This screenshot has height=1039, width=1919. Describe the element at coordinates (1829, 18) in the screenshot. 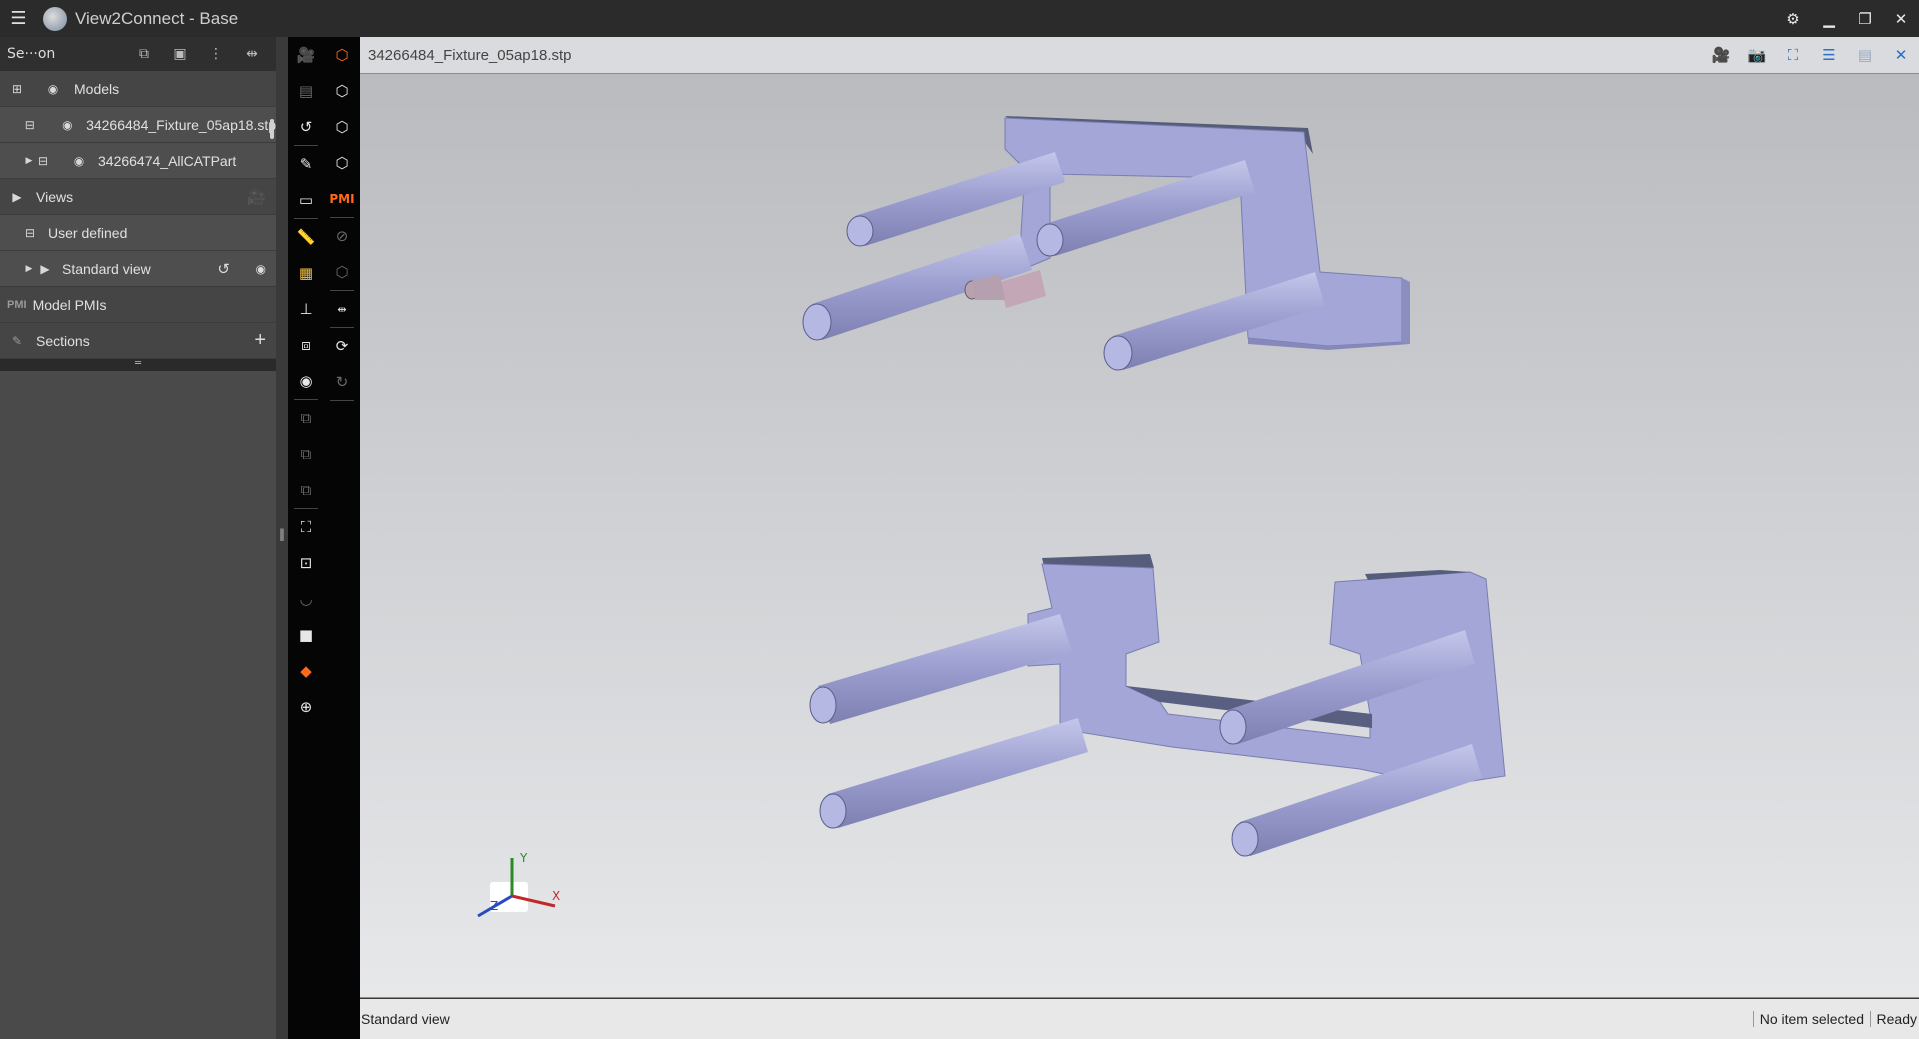

I see `minimize-button: ▁` at that location.